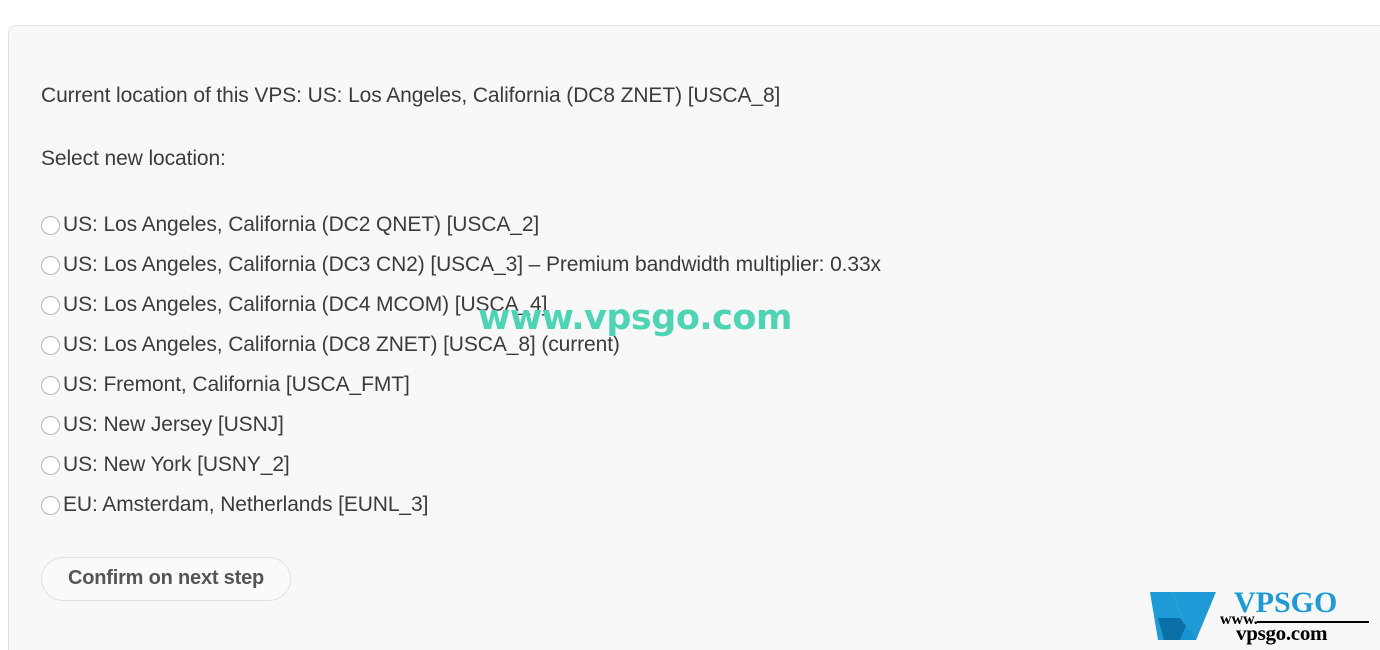 The height and width of the screenshot is (650, 1380). Describe the element at coordinates (701, 465) in the screenshot. I see `location-option-usny-2: US: New York [USNY_2]` at that location.